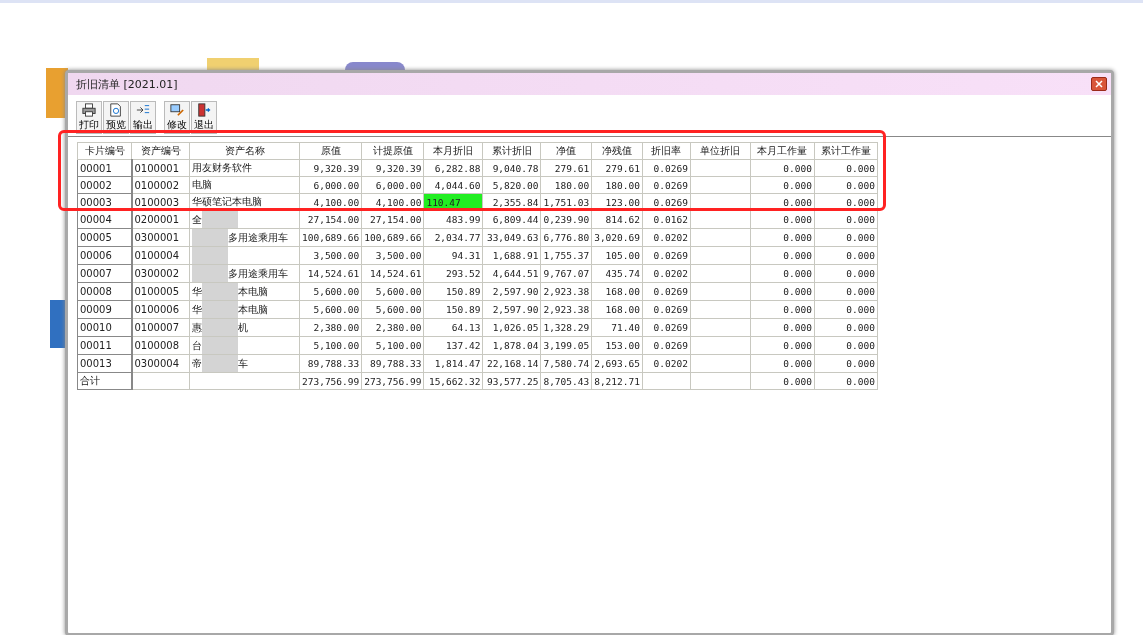 This screenshot has width=1143, height=635. What do you see at coordinates (330, 151) in the screenshot?
I see `column-header: 原值` at bounding box center [330, 151].